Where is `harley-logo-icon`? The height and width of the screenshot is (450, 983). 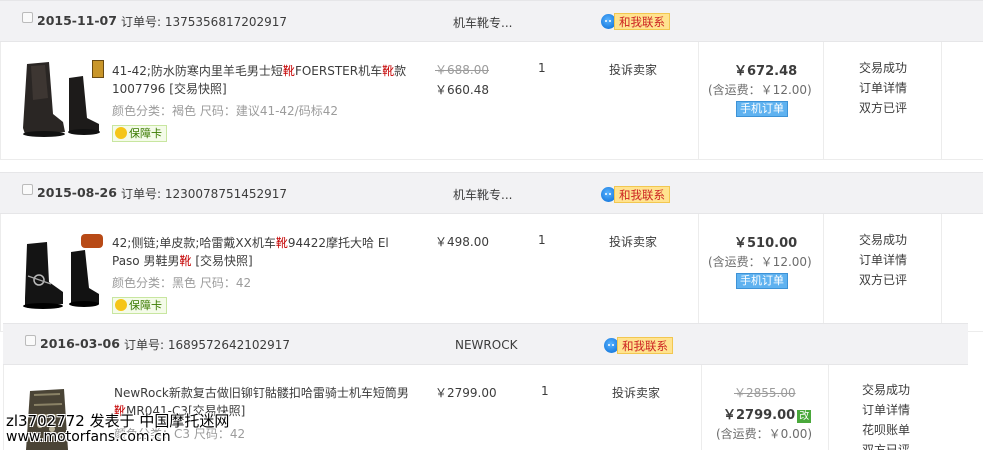
harley-logo-icon is located at coordinates (92, 241).